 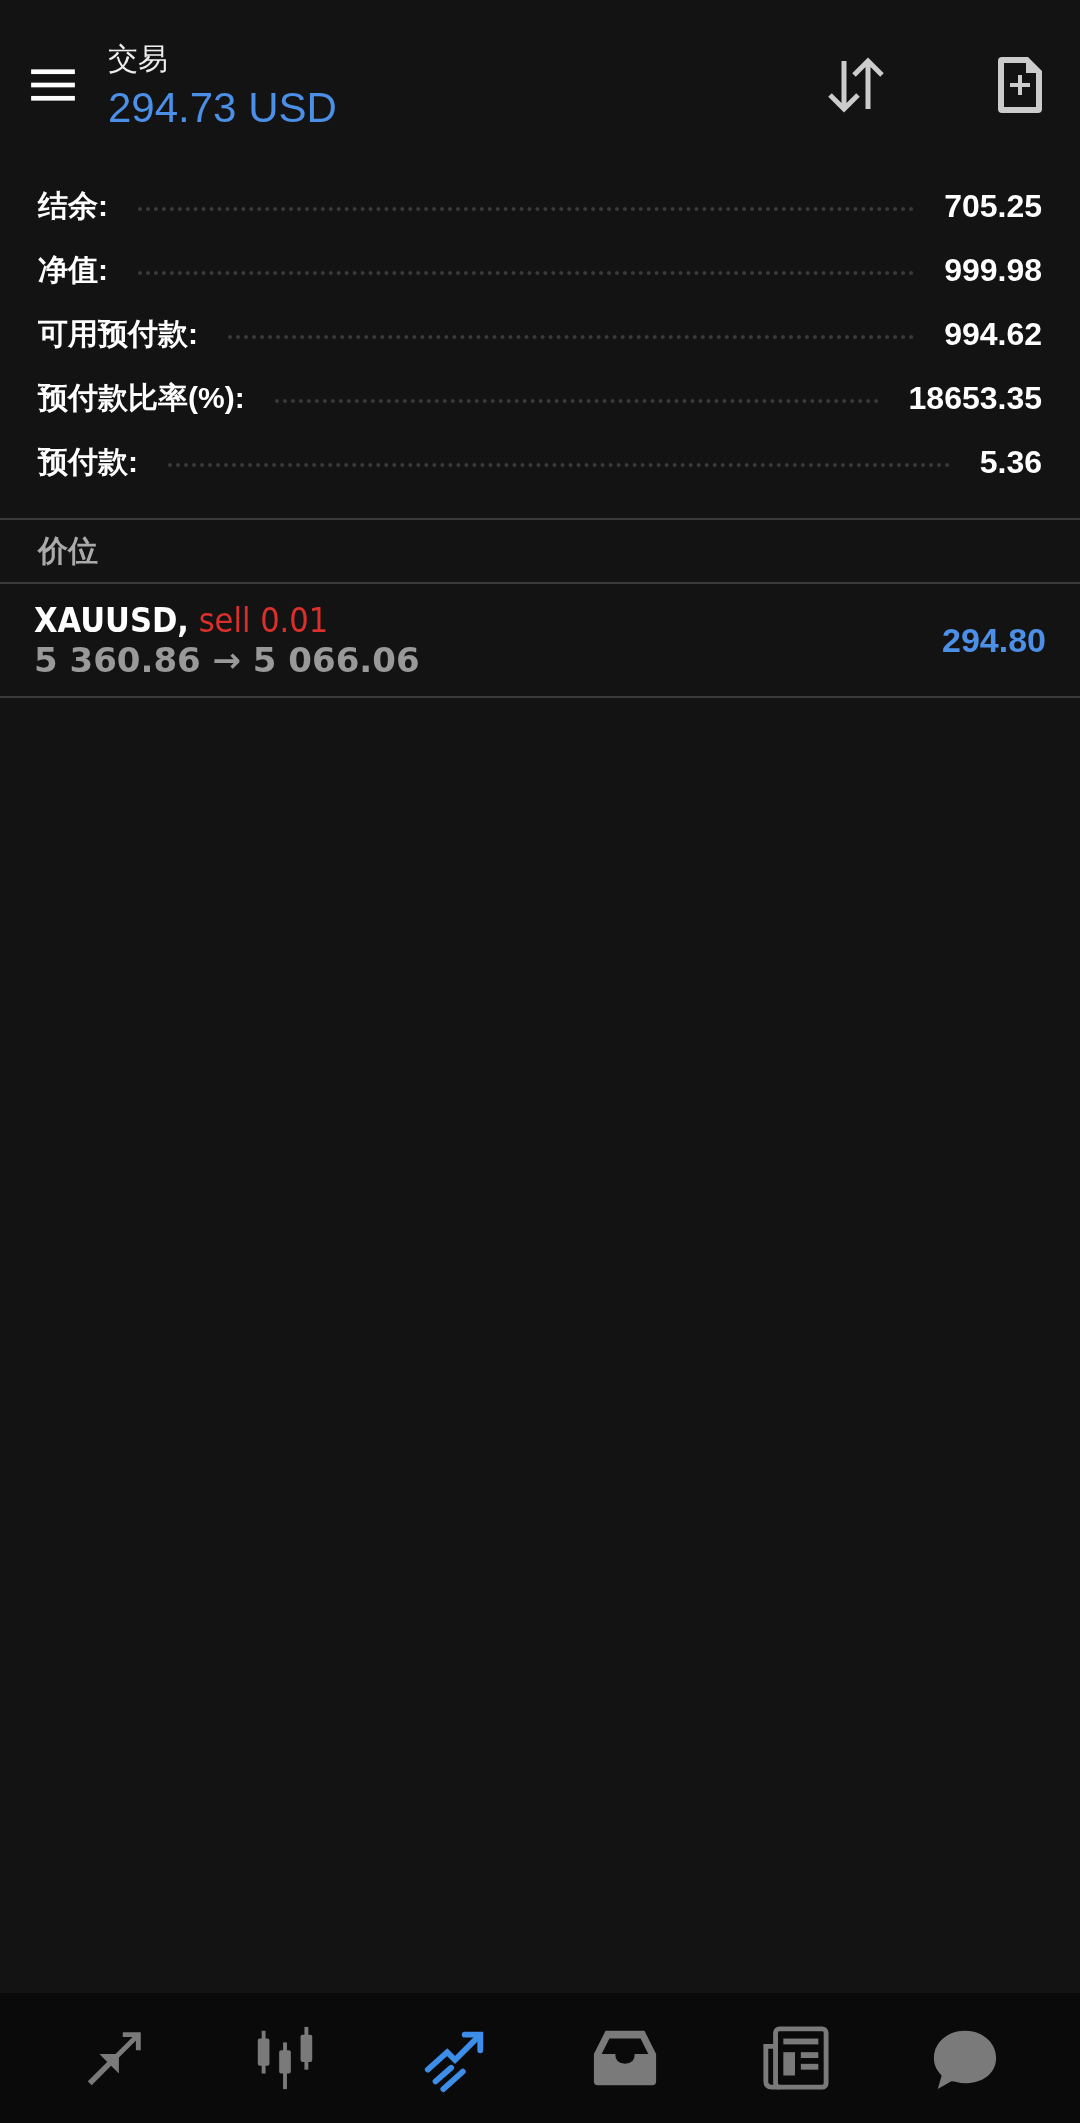 What do you see at coordinates (1010, 462) in the screenshot?
I see `summary-value: 5.36` at bounding box center [1010, 462].